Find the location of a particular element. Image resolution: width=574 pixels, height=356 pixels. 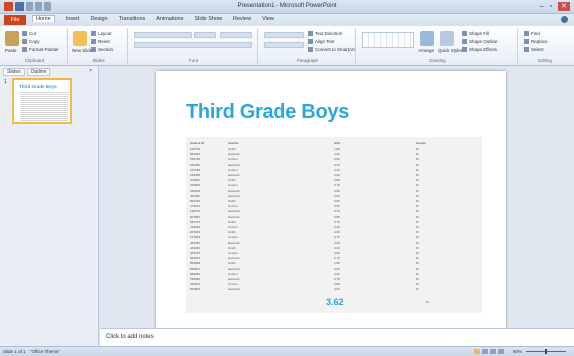

notes-pane: Click to add notes is located at coordinates (337, 337).